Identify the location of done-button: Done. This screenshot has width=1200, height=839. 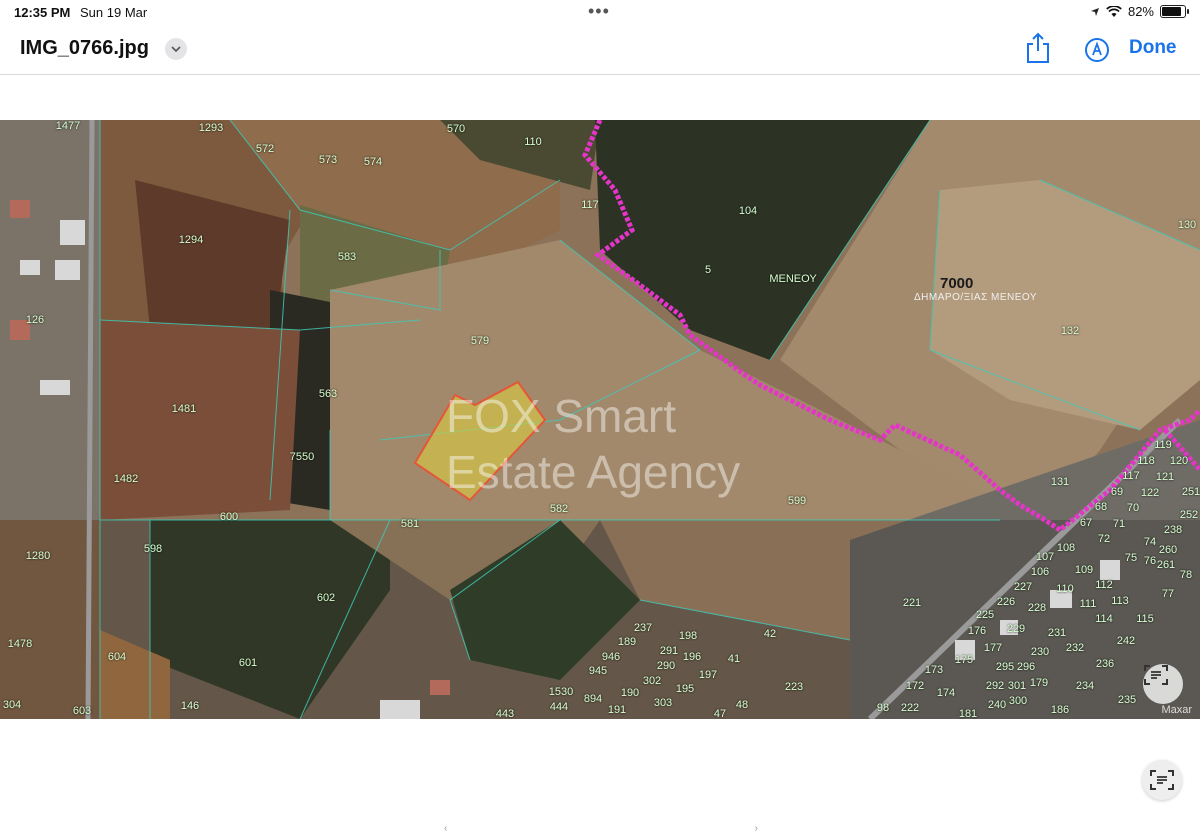
(1153, 48).